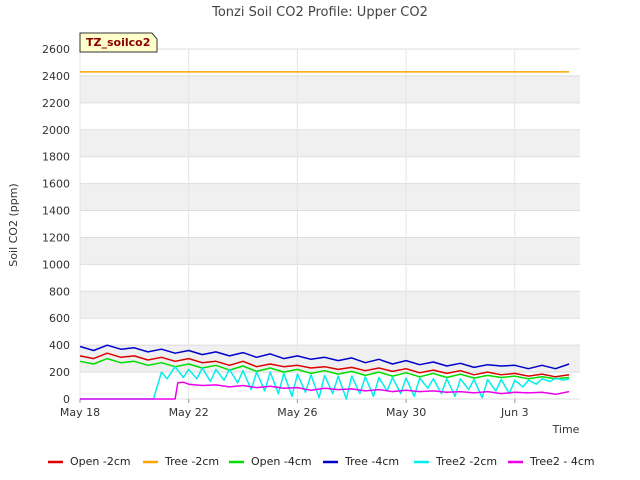 This screenshot has height=480, width=640. I want to click on y-tick-label: 1000, so click(56, 264).